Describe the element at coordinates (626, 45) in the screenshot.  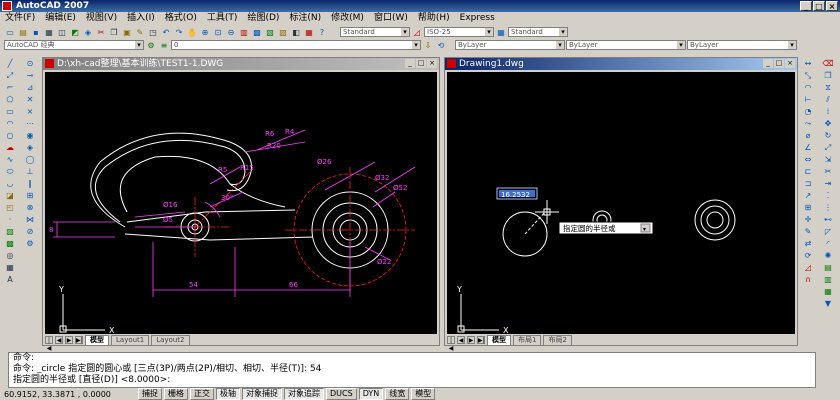
I see `linetype-select: ByLayer` at that location.